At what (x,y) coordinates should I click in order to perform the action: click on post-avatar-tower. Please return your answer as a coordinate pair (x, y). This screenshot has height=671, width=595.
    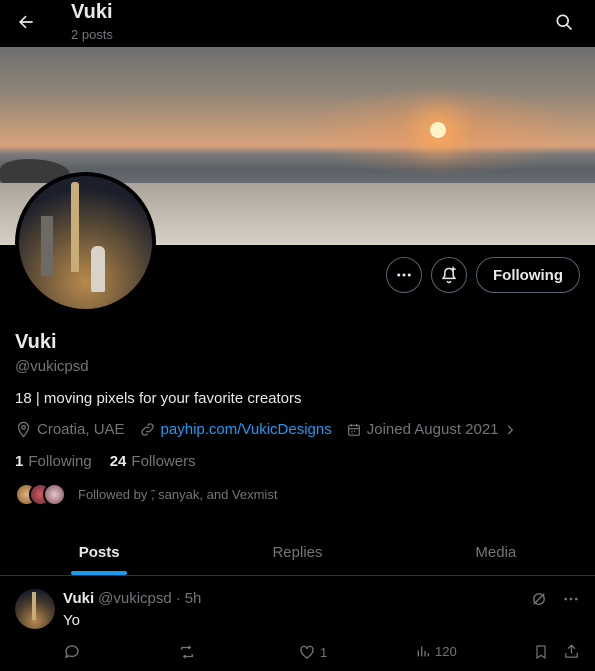
    Looking at the image, I should click on (34, 606).